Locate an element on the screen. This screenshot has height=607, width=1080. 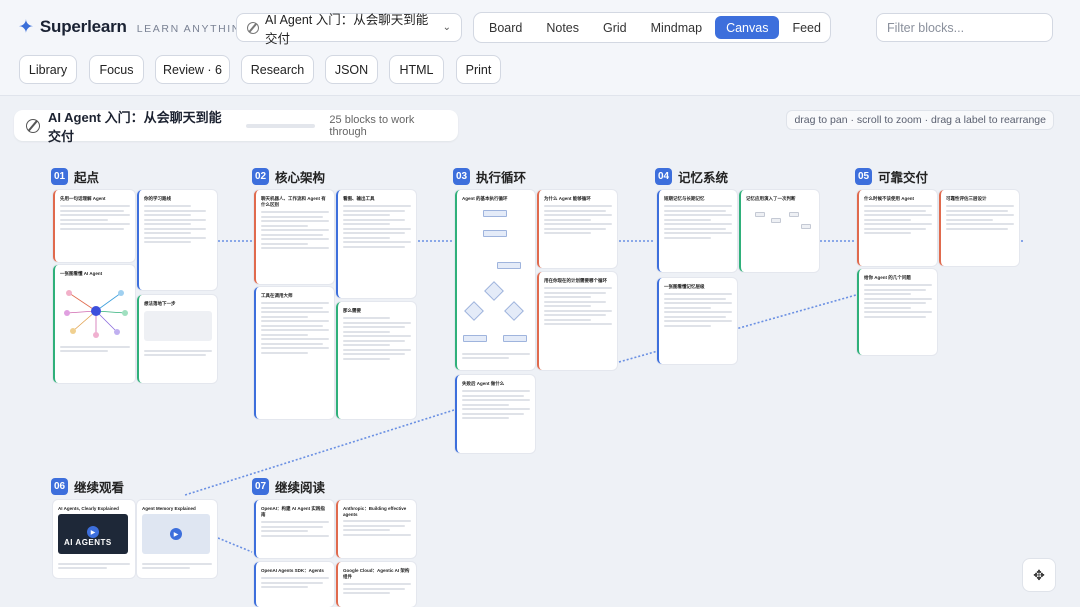
section-number: 02 is located at coordinates (260, 176).